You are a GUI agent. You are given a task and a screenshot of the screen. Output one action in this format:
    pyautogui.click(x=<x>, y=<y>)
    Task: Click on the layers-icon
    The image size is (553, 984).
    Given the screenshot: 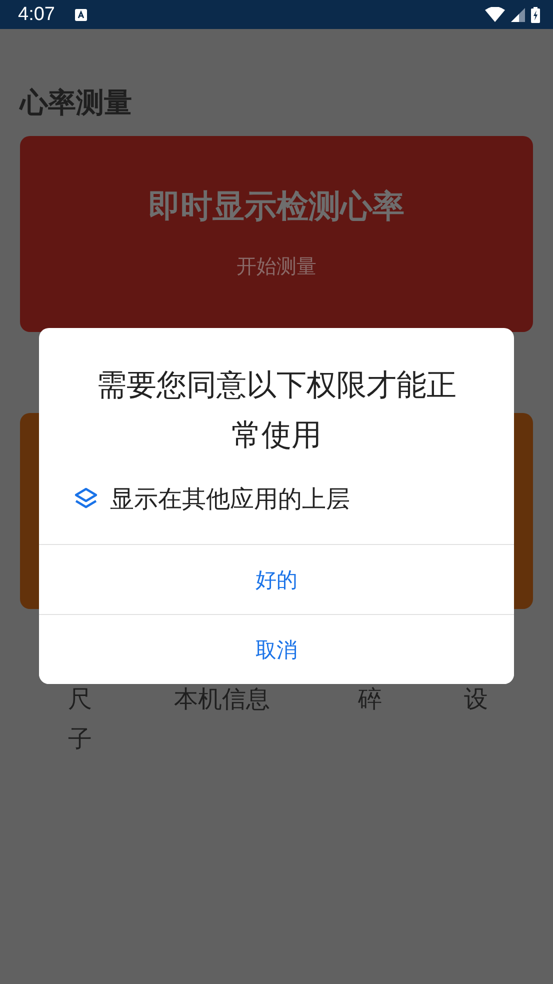 What is the action you would take?
    pyautogui.click(x=86, y=499)
    